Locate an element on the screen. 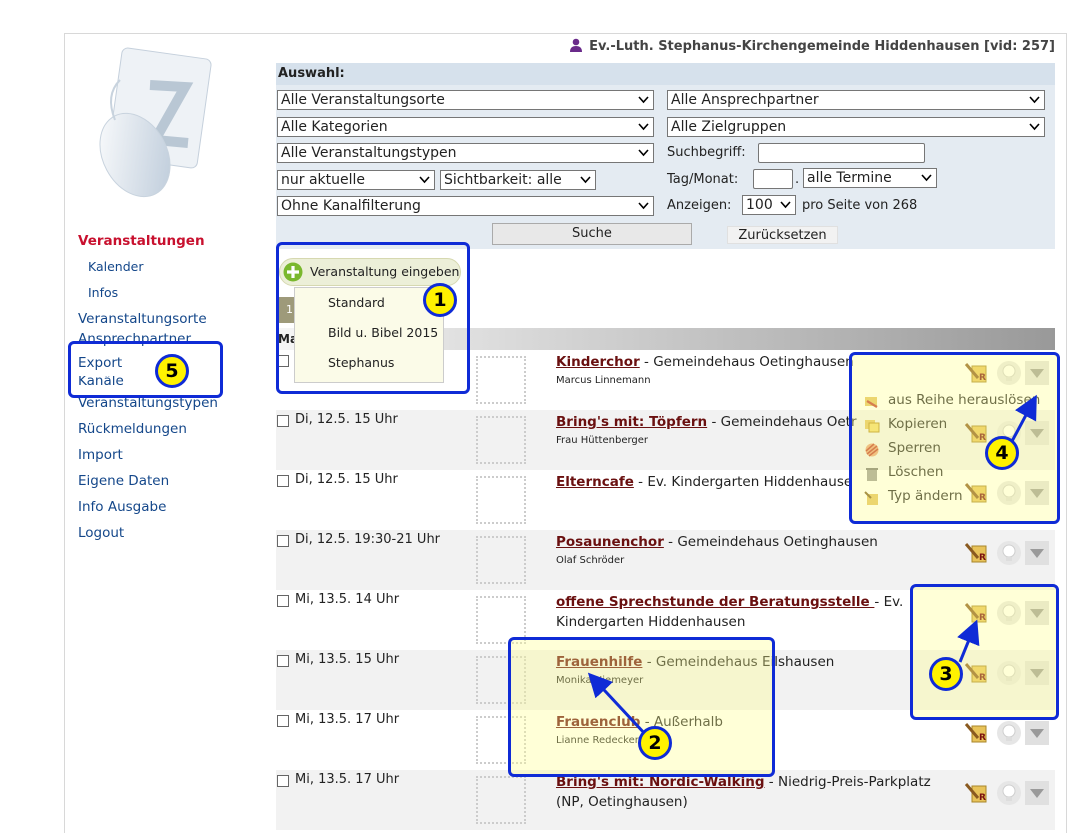 The image size is (1080, 833). aktuell-value: nur aktuelle is located at coordinates (323, 180).